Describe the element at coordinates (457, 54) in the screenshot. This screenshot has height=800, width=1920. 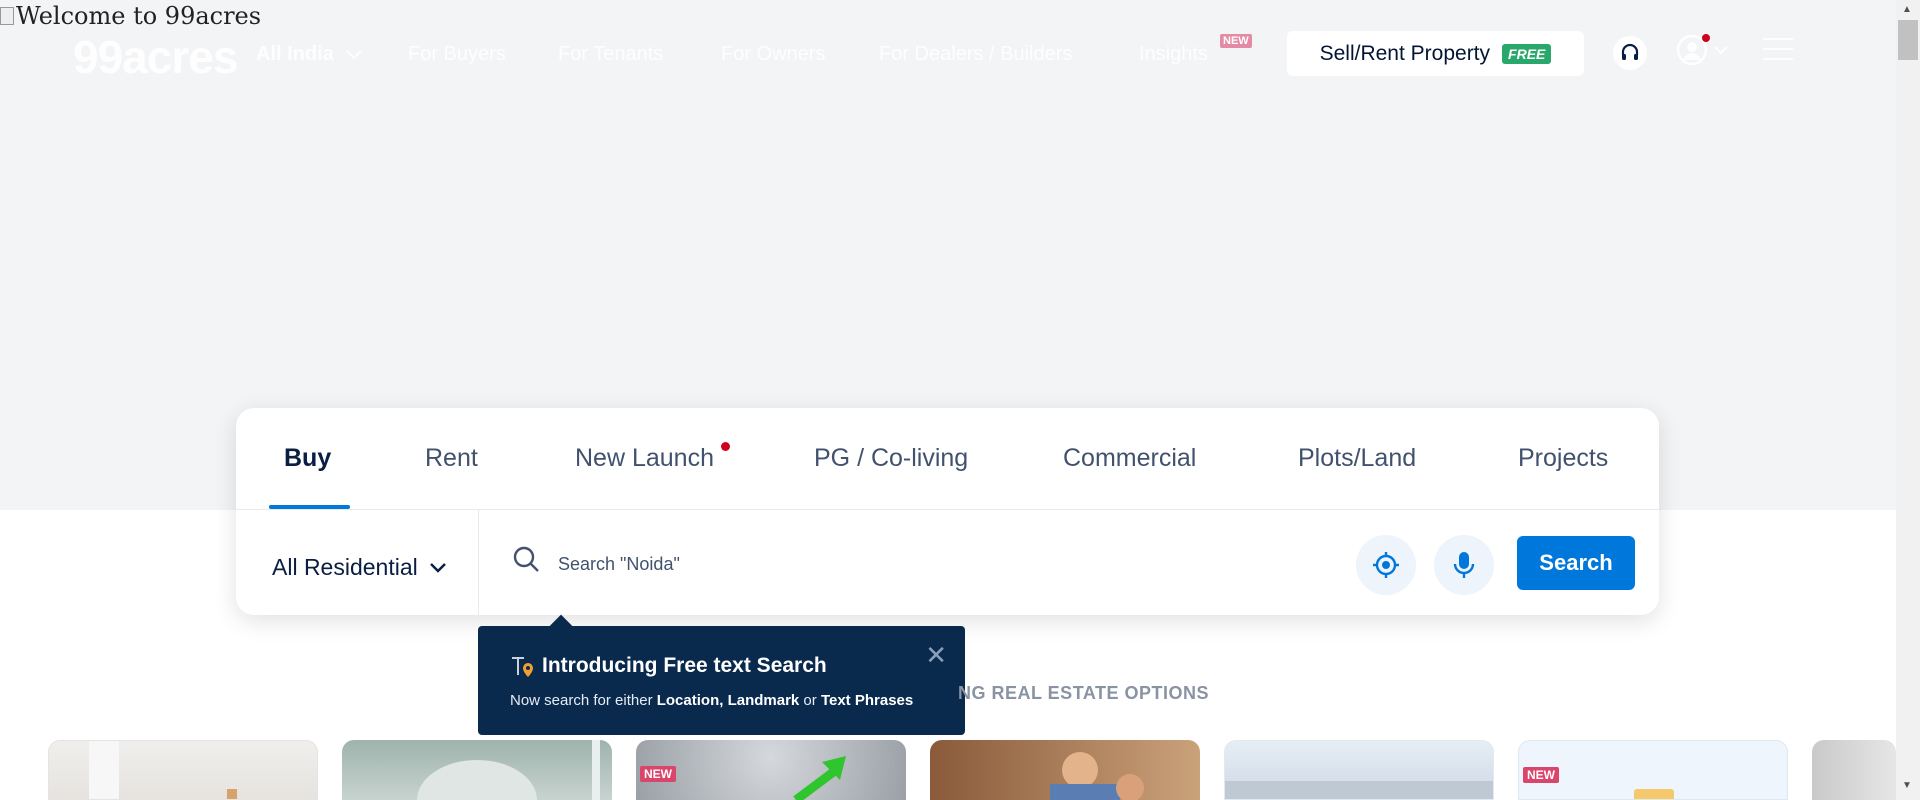
I see `nav-for-buyers: For Buyers` at that location.